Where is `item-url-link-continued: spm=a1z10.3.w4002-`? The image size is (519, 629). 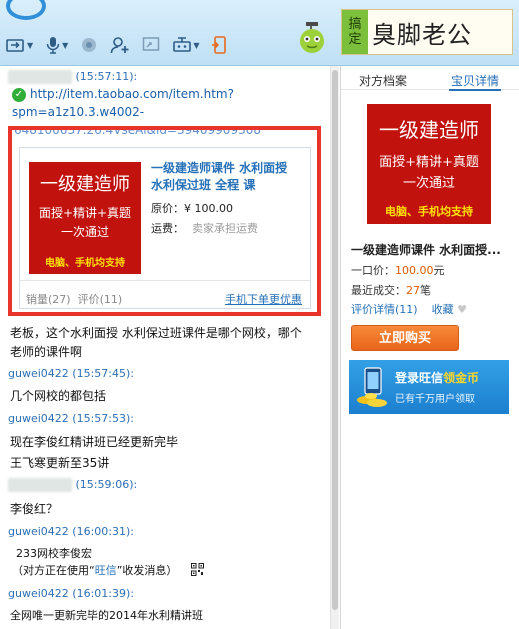 item-url-link-continued: spm=a1z10.3.w4002- is located at coordinates (78, 112).